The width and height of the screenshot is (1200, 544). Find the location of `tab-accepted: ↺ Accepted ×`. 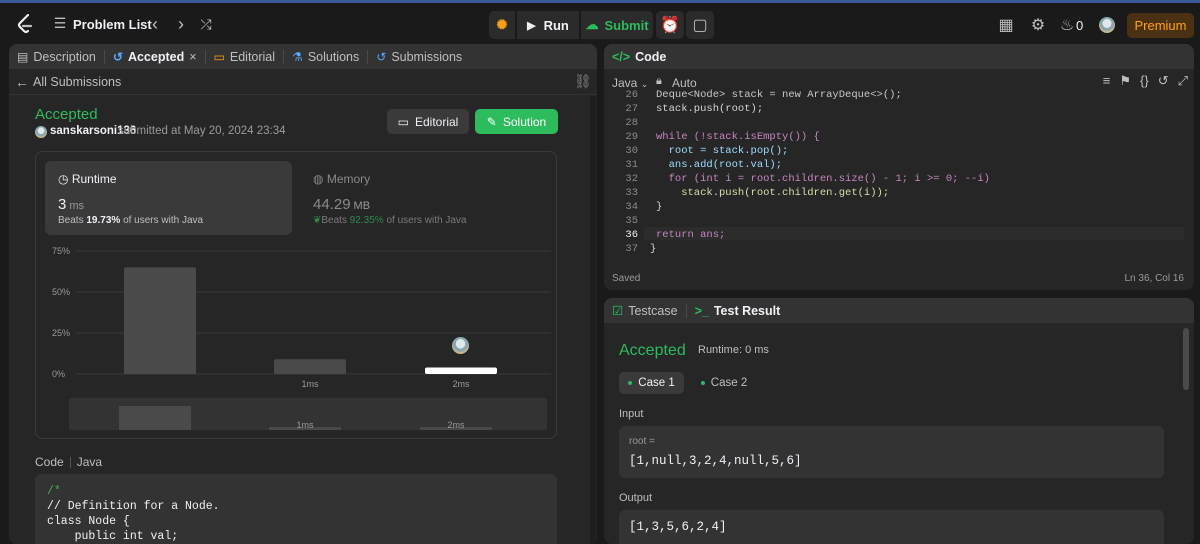

tab-accepted: ↺ Accepted × is located at coordinates (155, 56).